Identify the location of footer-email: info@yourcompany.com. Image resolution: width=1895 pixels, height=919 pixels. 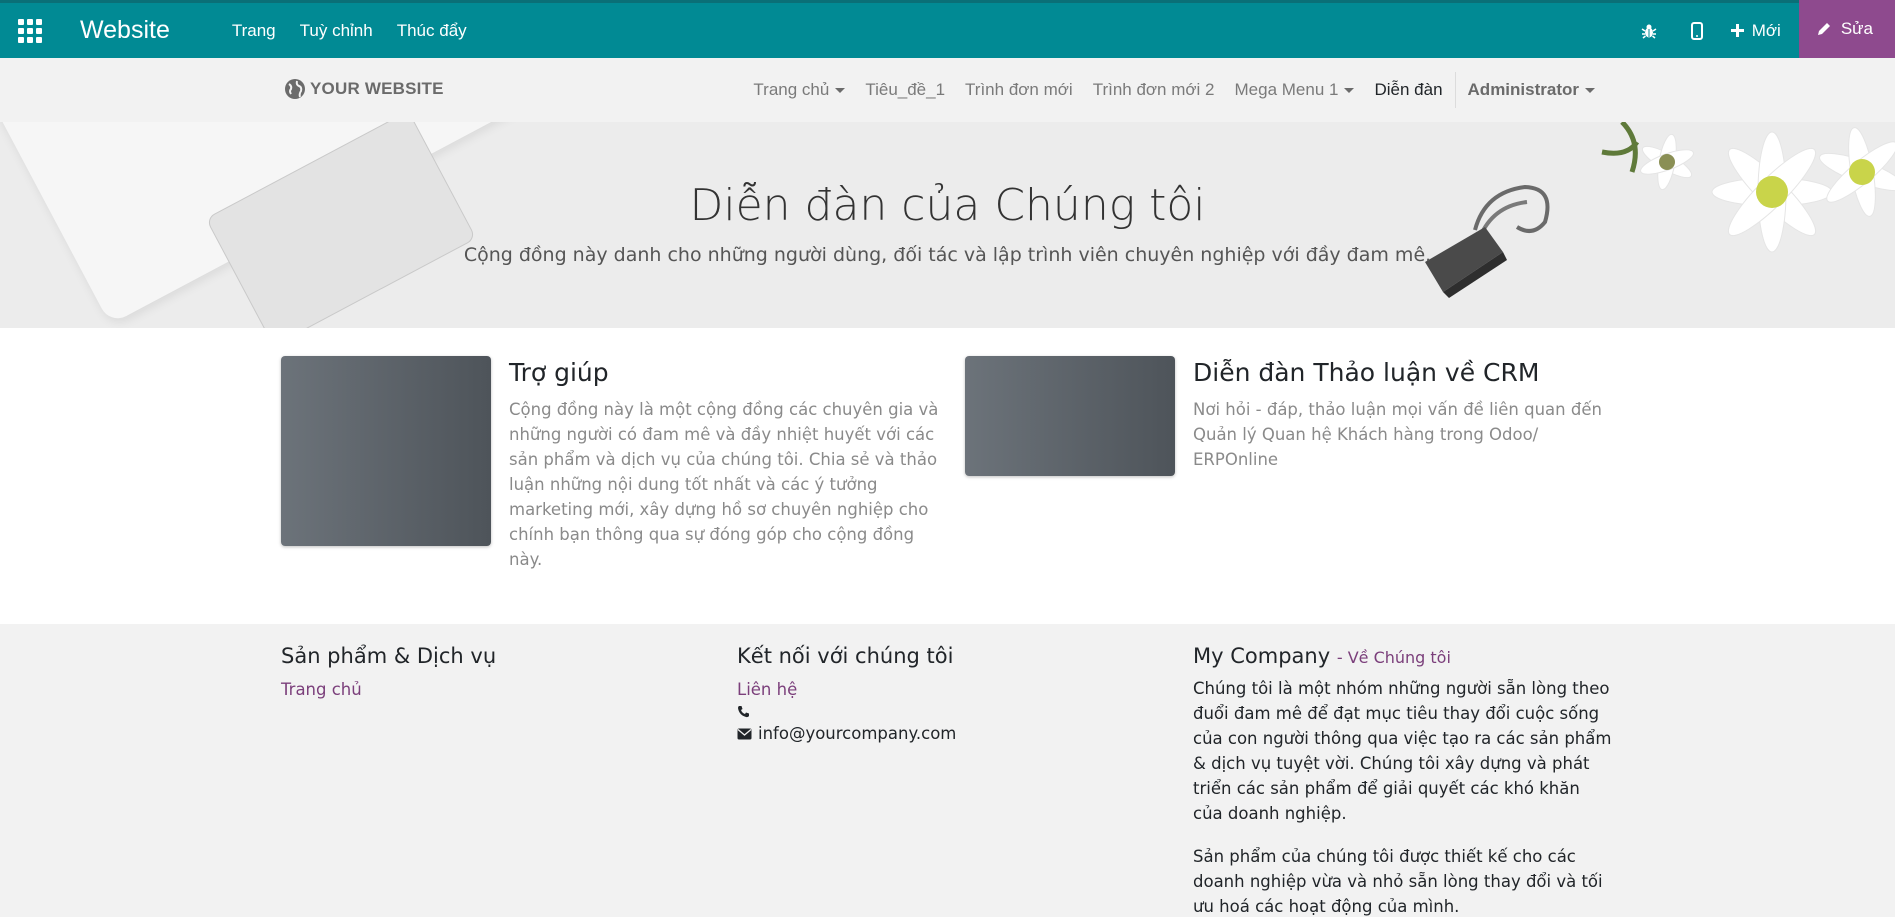
(937, 733).